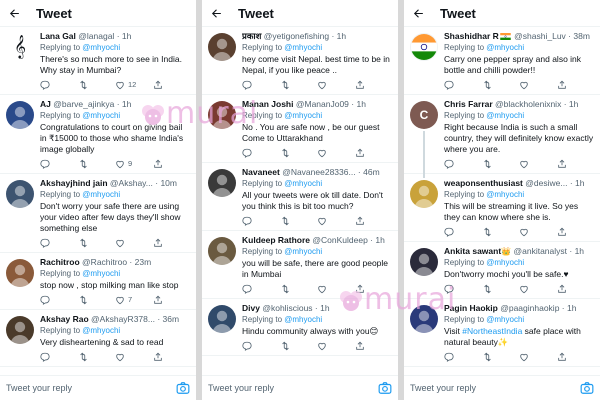 The height and width of the screenshot is (400, 600). I want to click on user-handle: @MananJo09, so click(322, 104).